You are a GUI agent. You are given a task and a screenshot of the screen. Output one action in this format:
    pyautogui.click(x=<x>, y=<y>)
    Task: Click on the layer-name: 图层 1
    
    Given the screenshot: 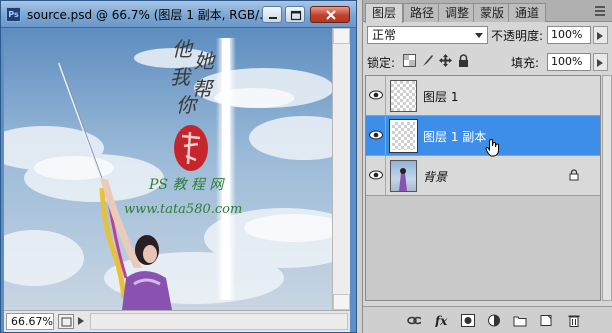 What is the action you would take?
    pyautogui.click(x=440, y=96)
    